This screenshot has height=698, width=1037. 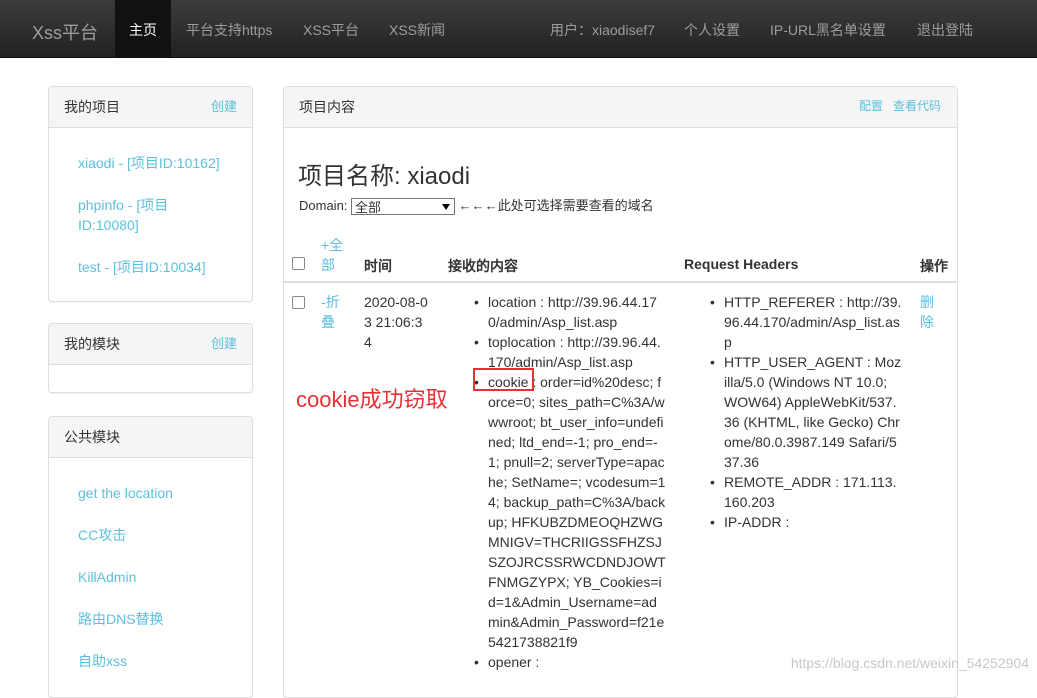 I want to click on col-time-header: 时间, so click(x=378, y=266).